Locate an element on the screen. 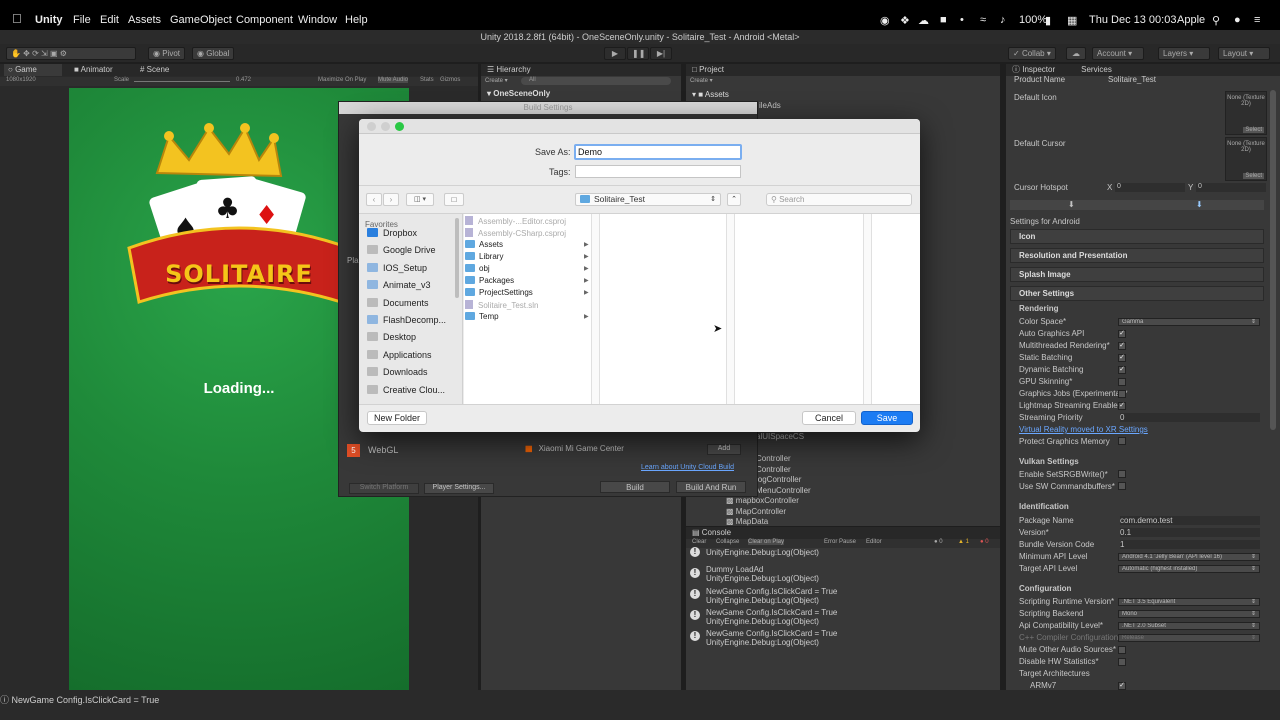 The height and width of the screenshot is (720, 1280). favorite-item: Downloads is located at coordinates (397, 372).